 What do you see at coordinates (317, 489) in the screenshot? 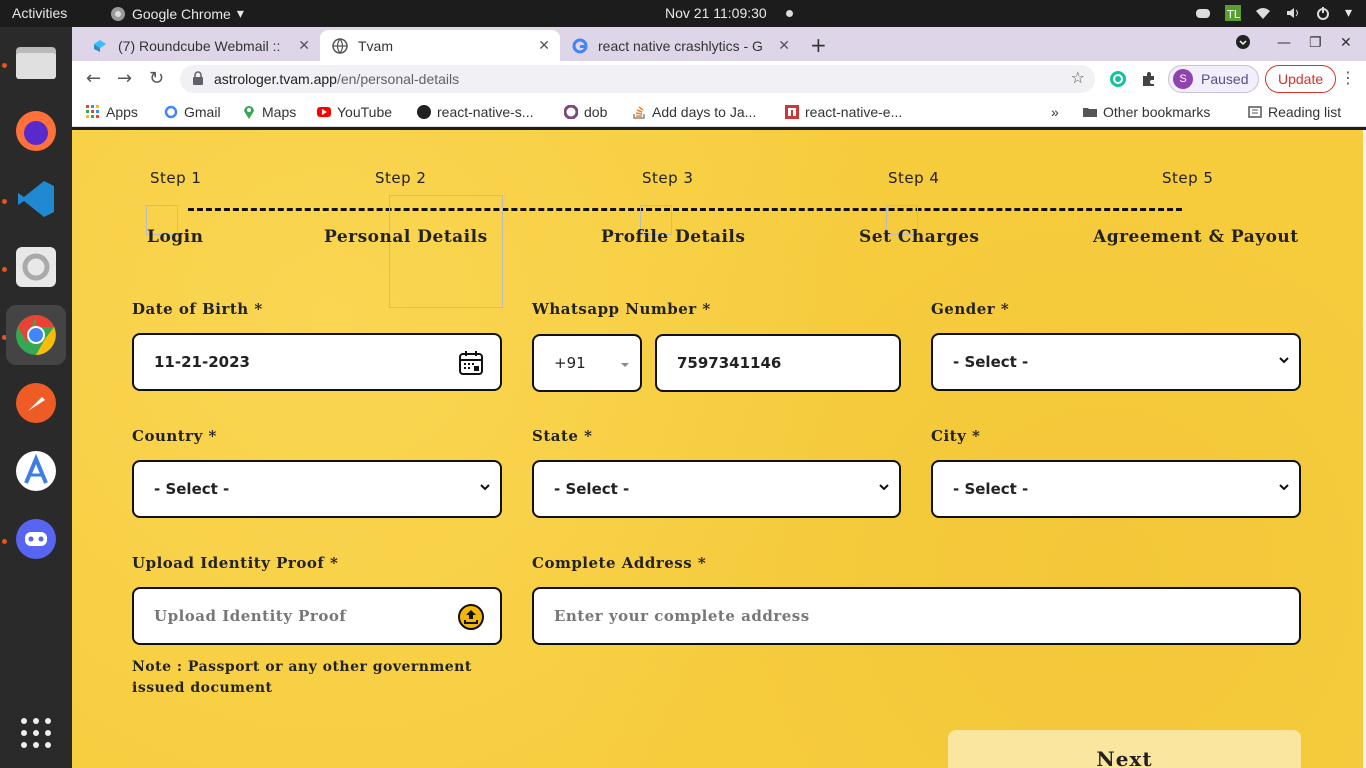
I see `country-select: - Select -` at bounding box center [317, 489].